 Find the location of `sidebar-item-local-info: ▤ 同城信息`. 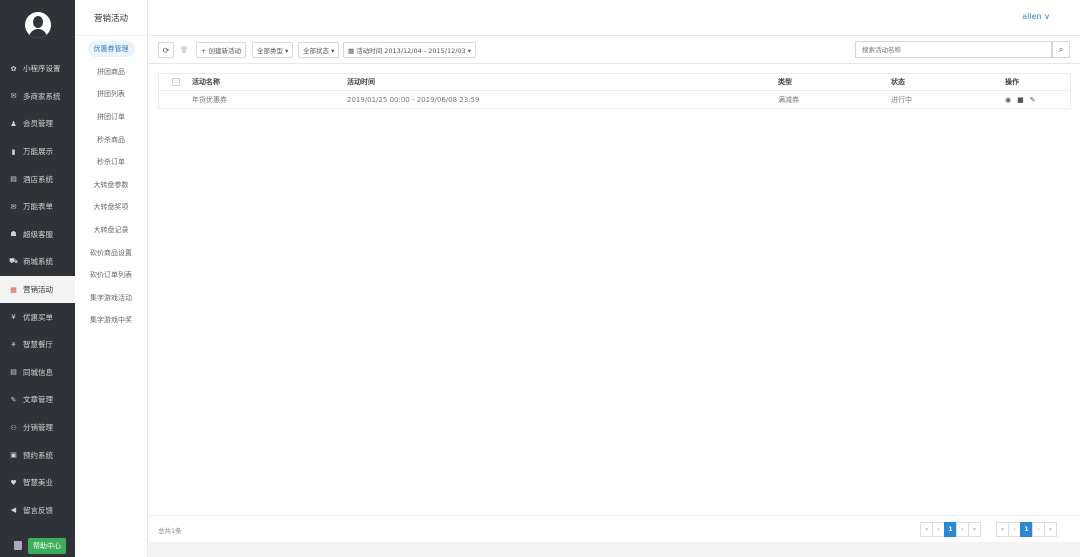

sidebar-item-local-info: ▤ 同城信息 is located at coordinates (37, 373).